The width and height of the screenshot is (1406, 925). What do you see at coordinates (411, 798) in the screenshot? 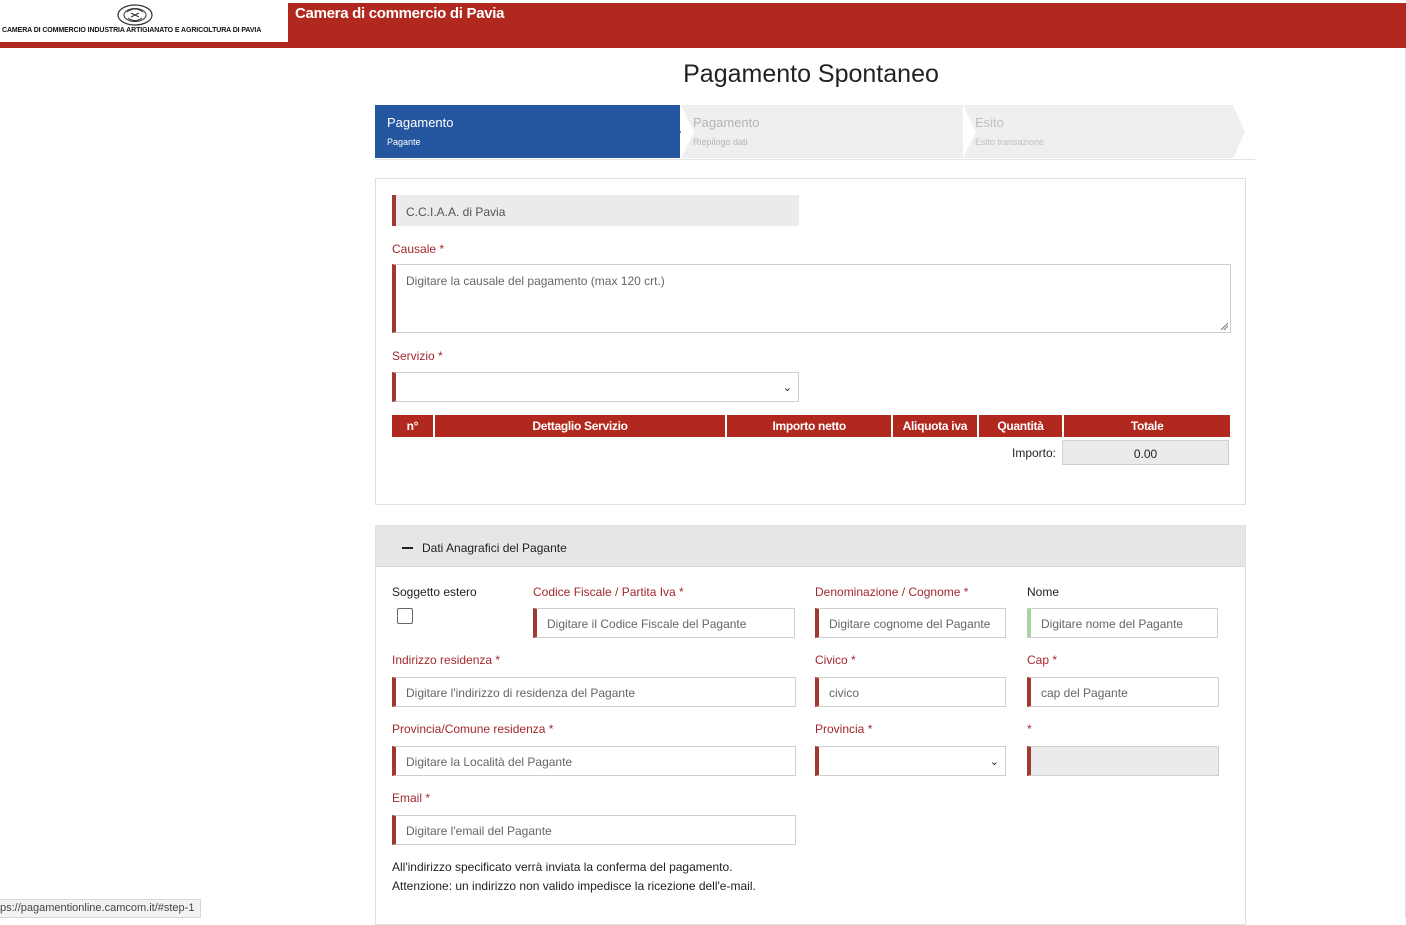
I see `email-label: Email *` at bounding box center [411, 798].